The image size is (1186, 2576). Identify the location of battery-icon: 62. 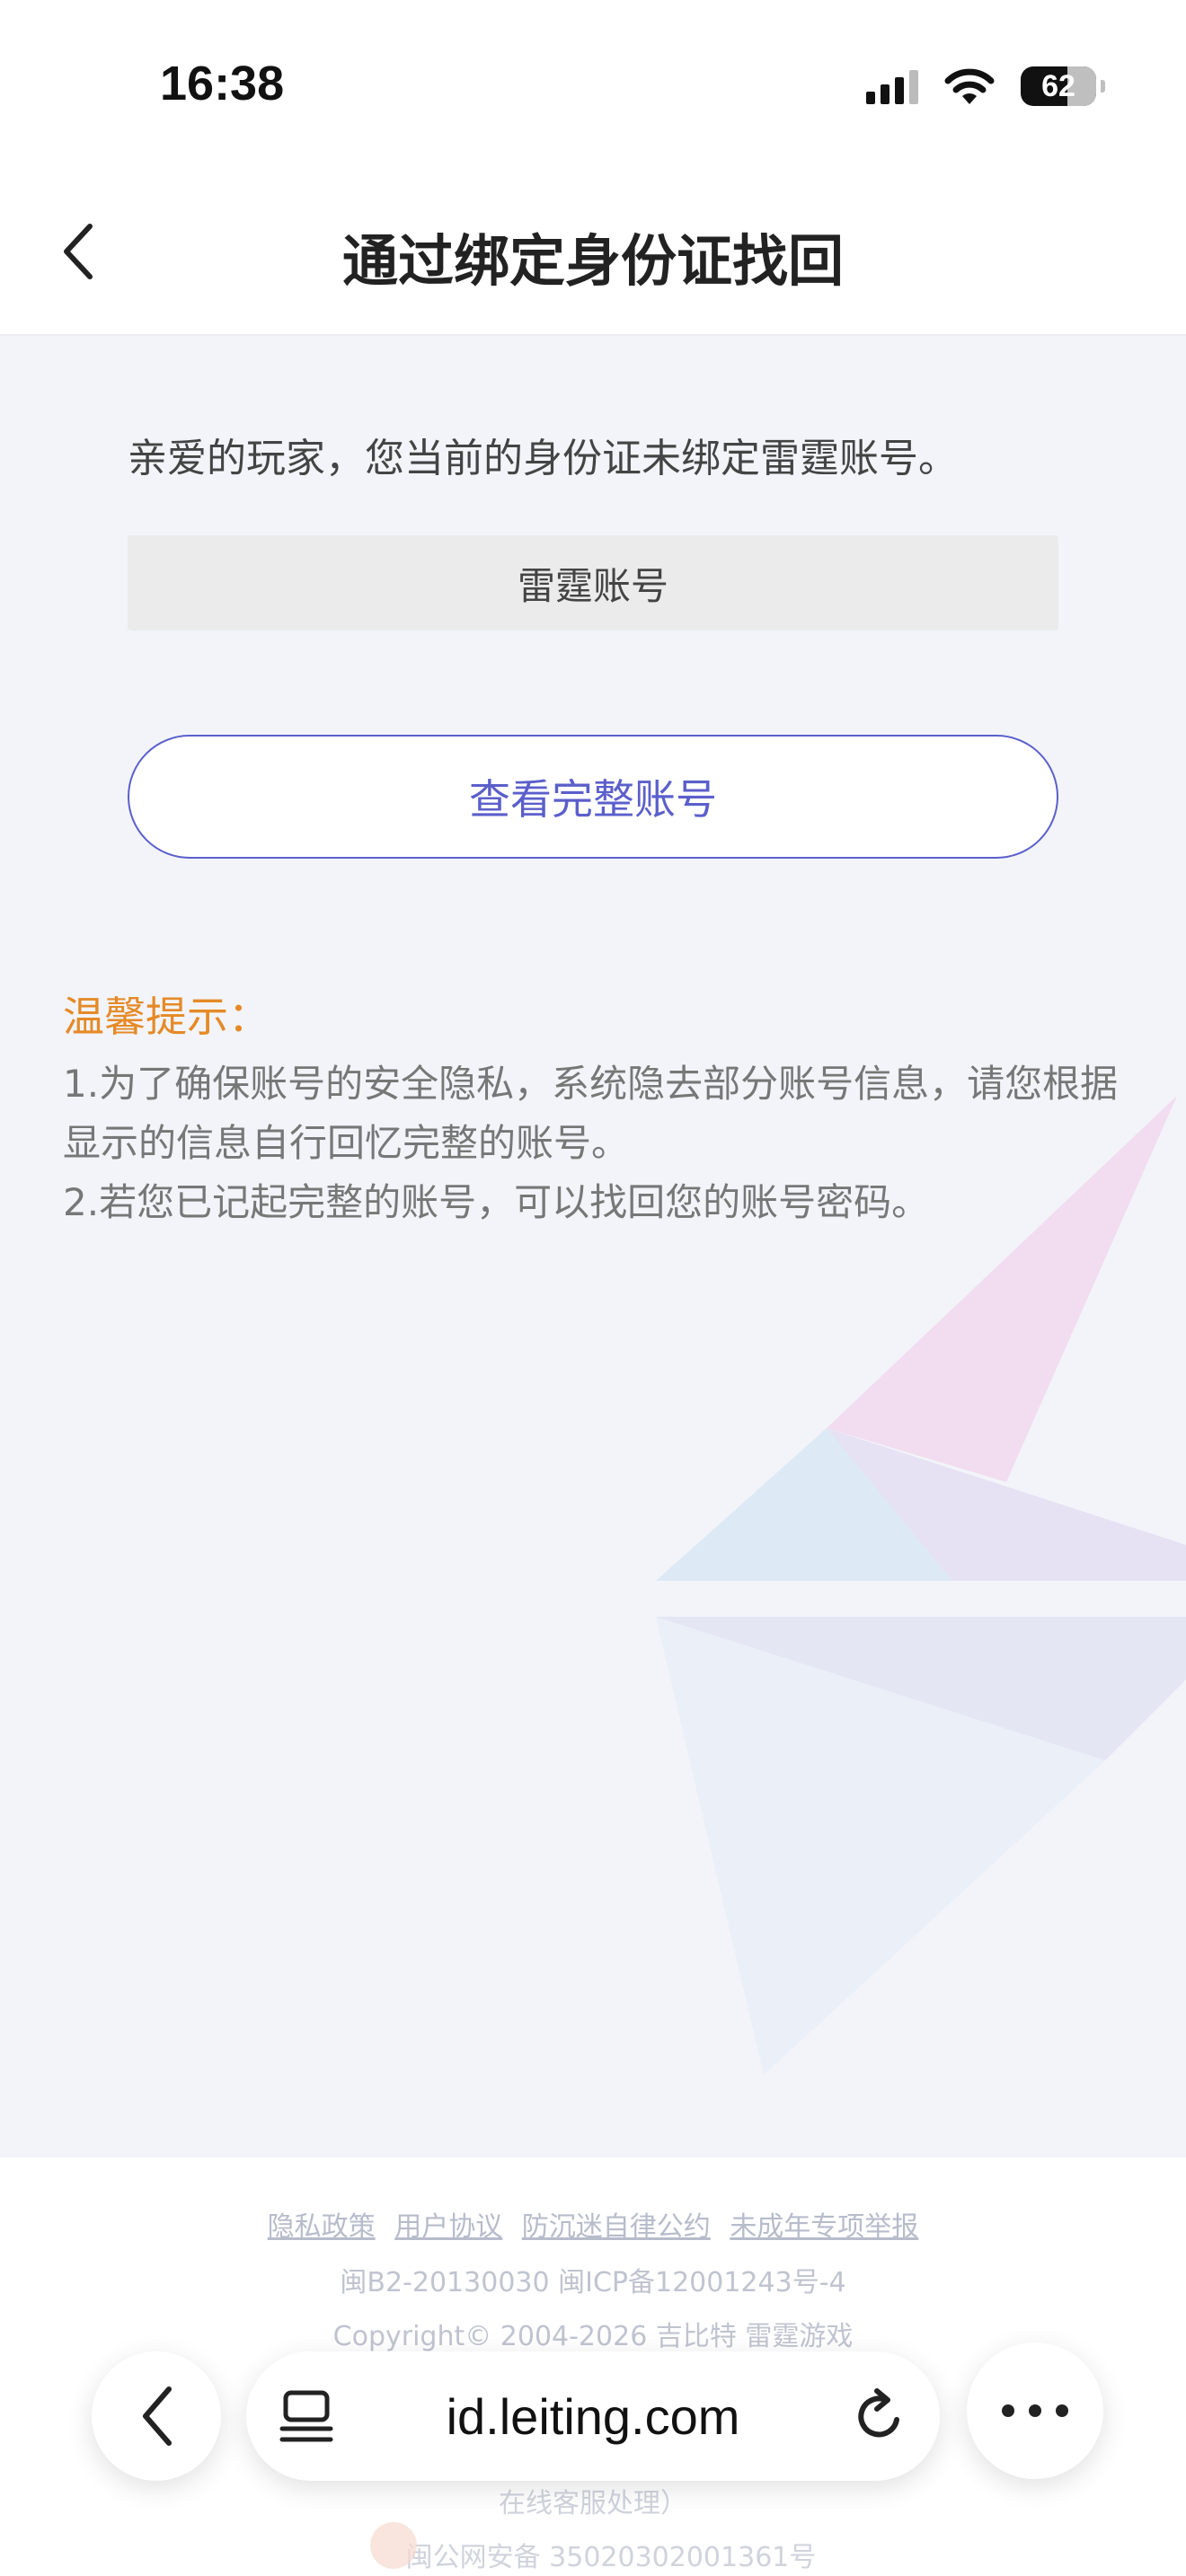
(1063, 86).